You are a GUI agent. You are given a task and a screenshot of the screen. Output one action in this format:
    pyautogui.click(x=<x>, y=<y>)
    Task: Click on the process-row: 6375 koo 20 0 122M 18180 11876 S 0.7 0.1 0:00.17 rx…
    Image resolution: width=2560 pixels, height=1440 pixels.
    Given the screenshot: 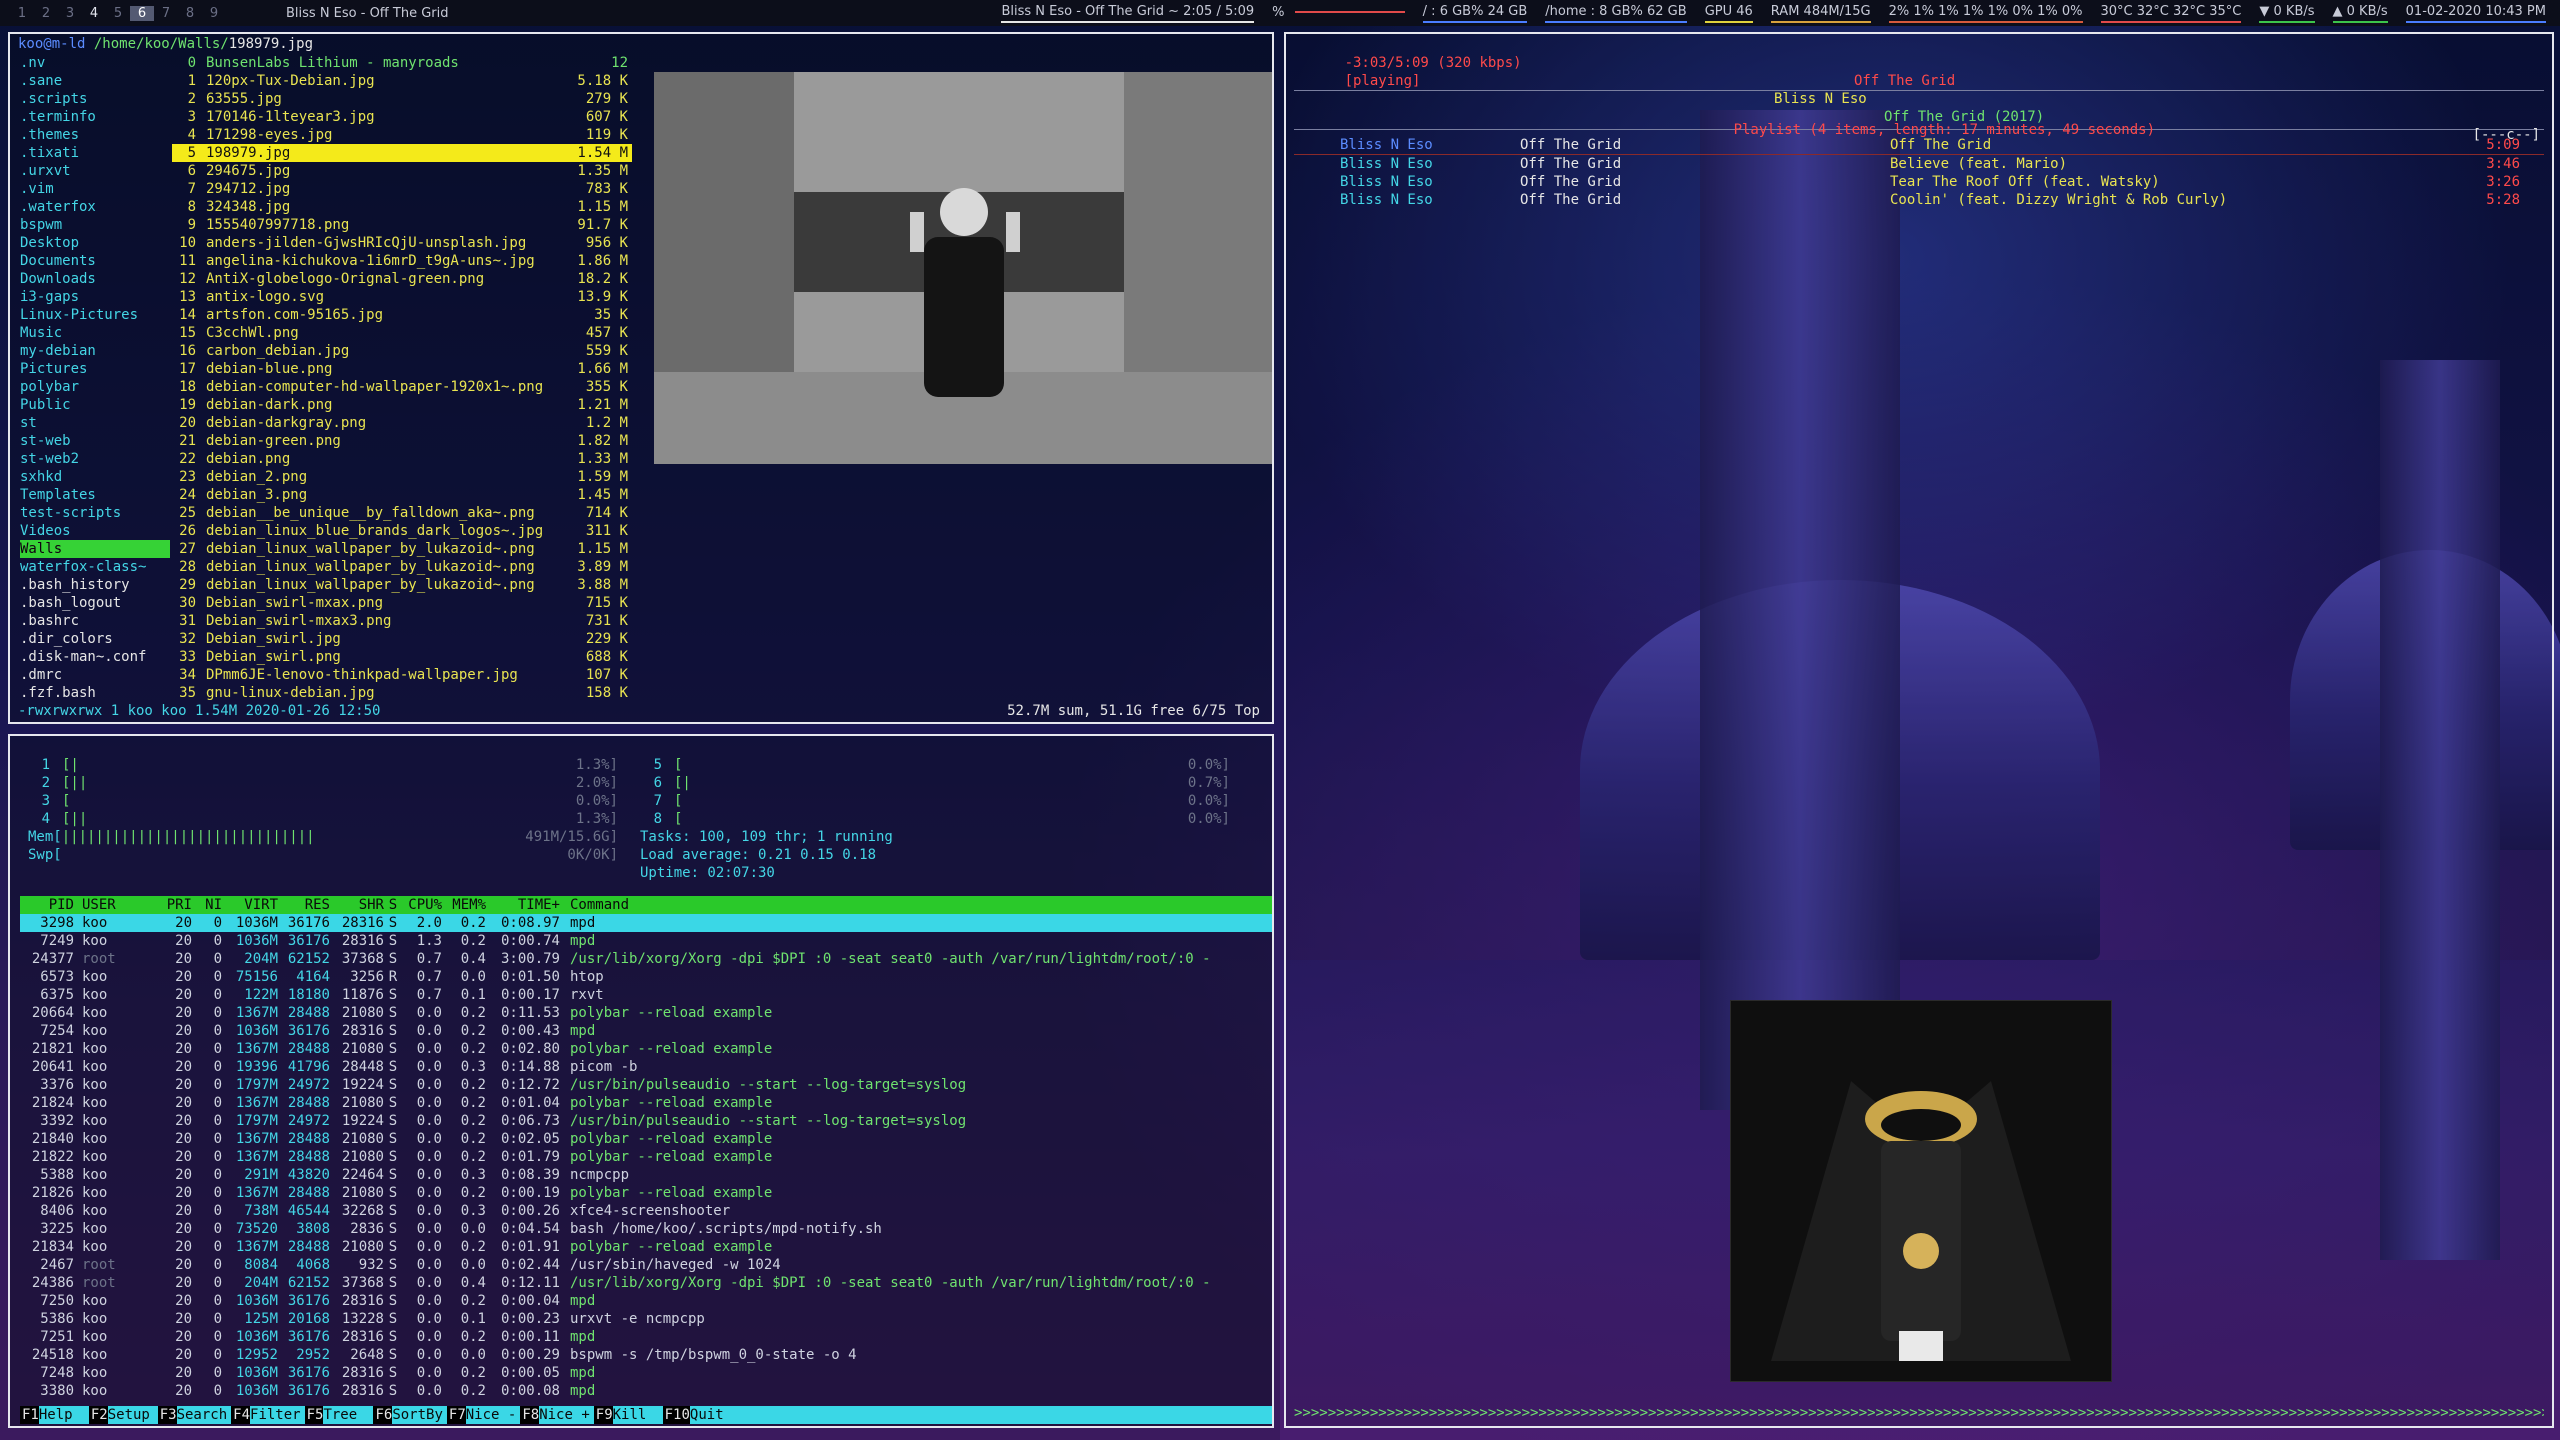 What is the action you would take?
    pyautogui.click(x=646, y=995)
    